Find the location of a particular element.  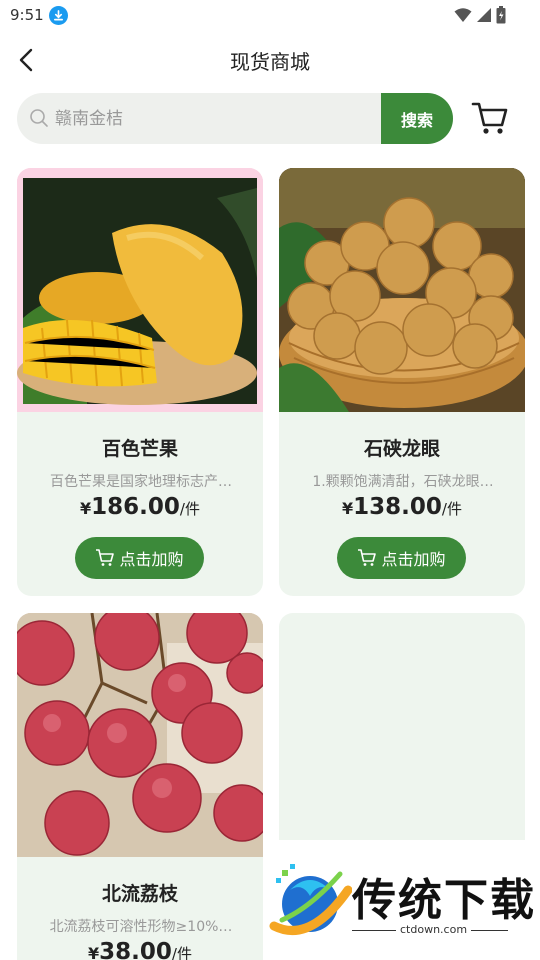

product-price: ¥38.00/件 is located at coordinates (140, 949).